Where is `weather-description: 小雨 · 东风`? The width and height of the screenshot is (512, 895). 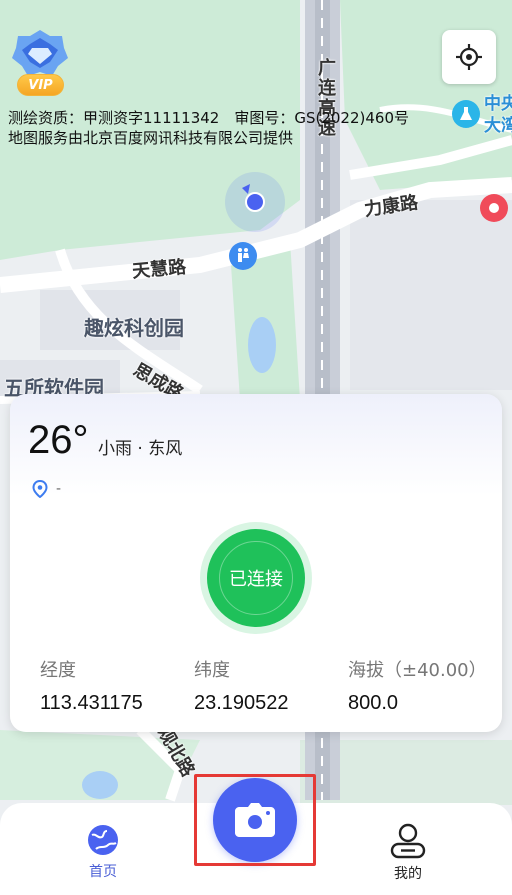 weather-description: 小雨 · 东风 is located at coordinates (140, 449).